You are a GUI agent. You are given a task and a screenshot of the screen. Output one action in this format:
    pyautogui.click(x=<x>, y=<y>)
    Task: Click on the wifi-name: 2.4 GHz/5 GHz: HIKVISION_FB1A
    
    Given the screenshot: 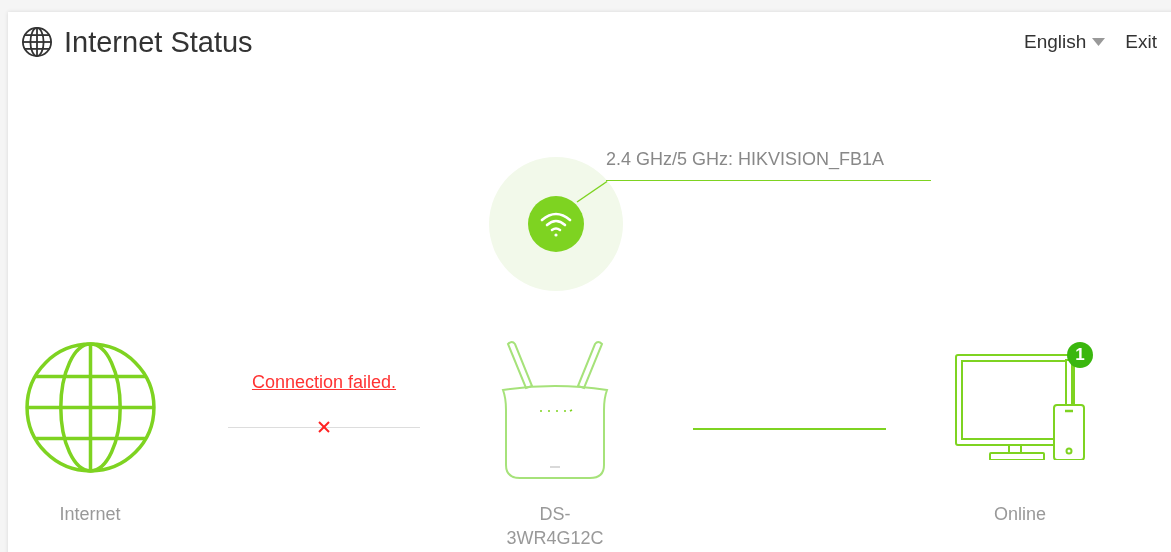 What is the action you would take?
    pyautogui.click(x=768, y=164)
    